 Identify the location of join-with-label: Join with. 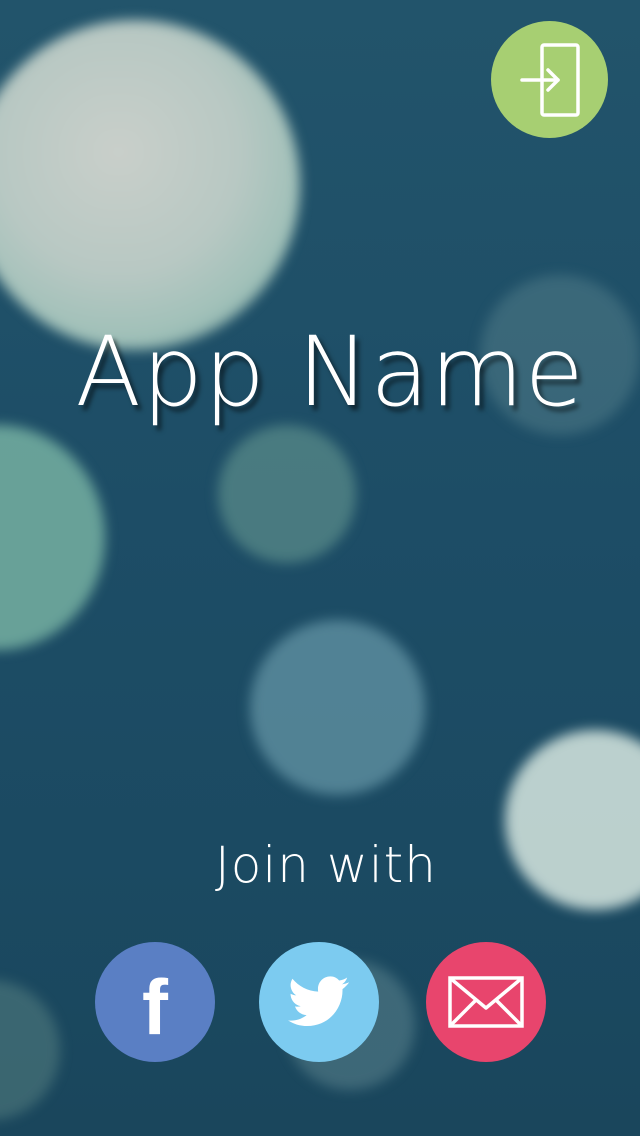
(326, 865).